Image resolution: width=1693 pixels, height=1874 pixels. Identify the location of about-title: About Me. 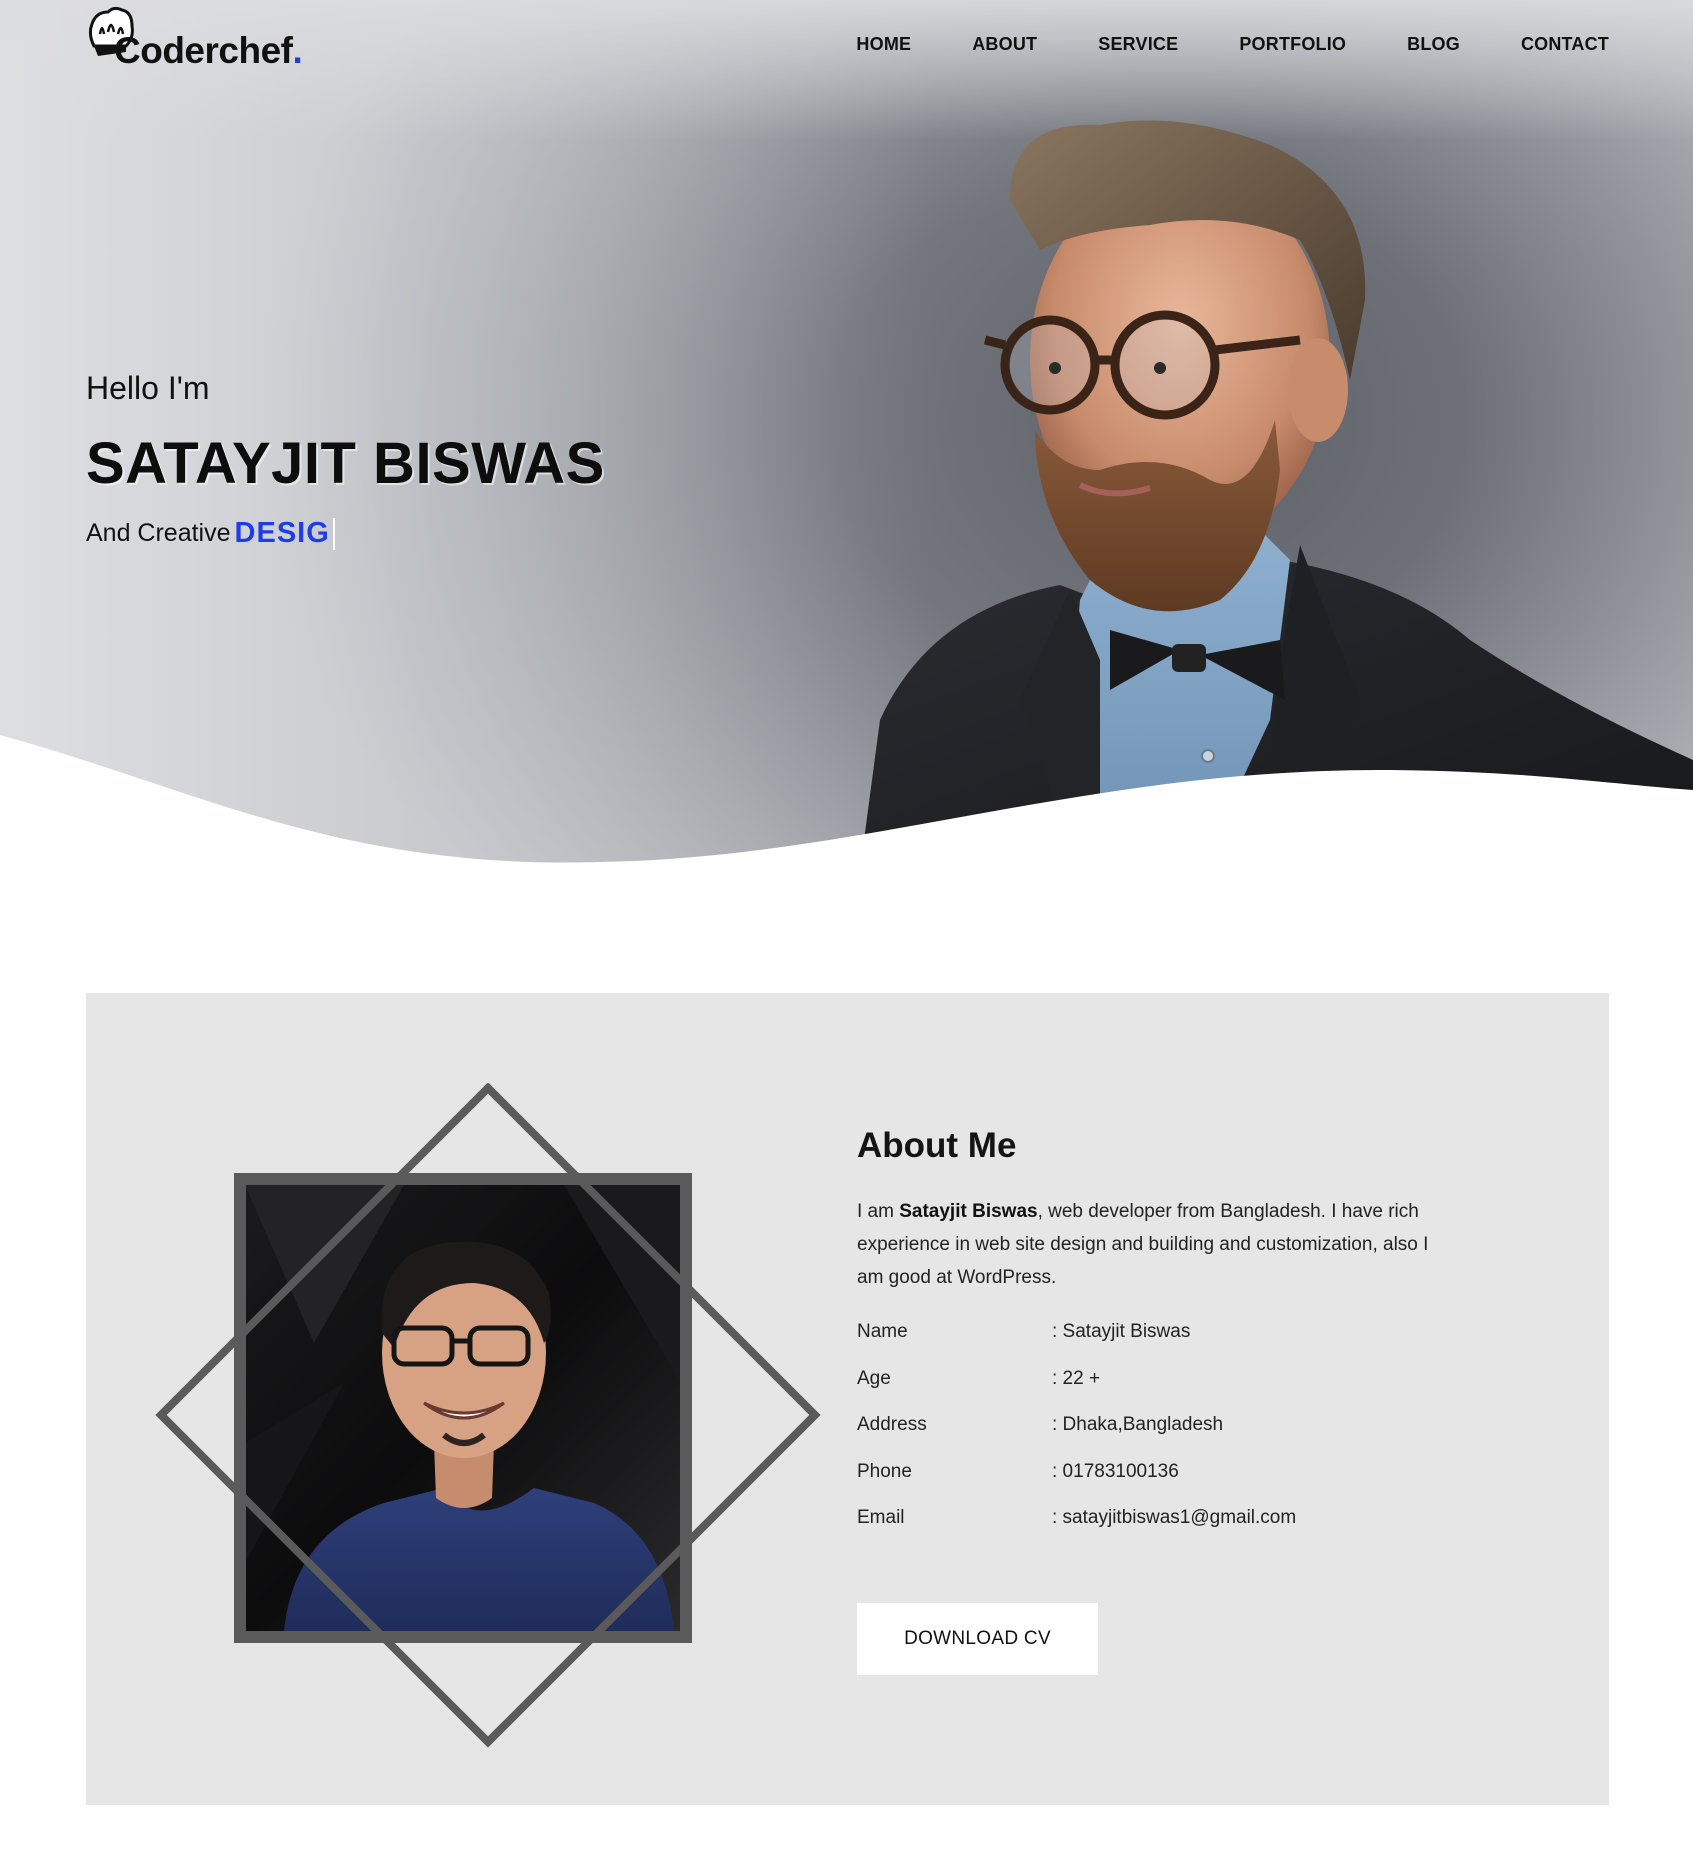
(937, 1145).